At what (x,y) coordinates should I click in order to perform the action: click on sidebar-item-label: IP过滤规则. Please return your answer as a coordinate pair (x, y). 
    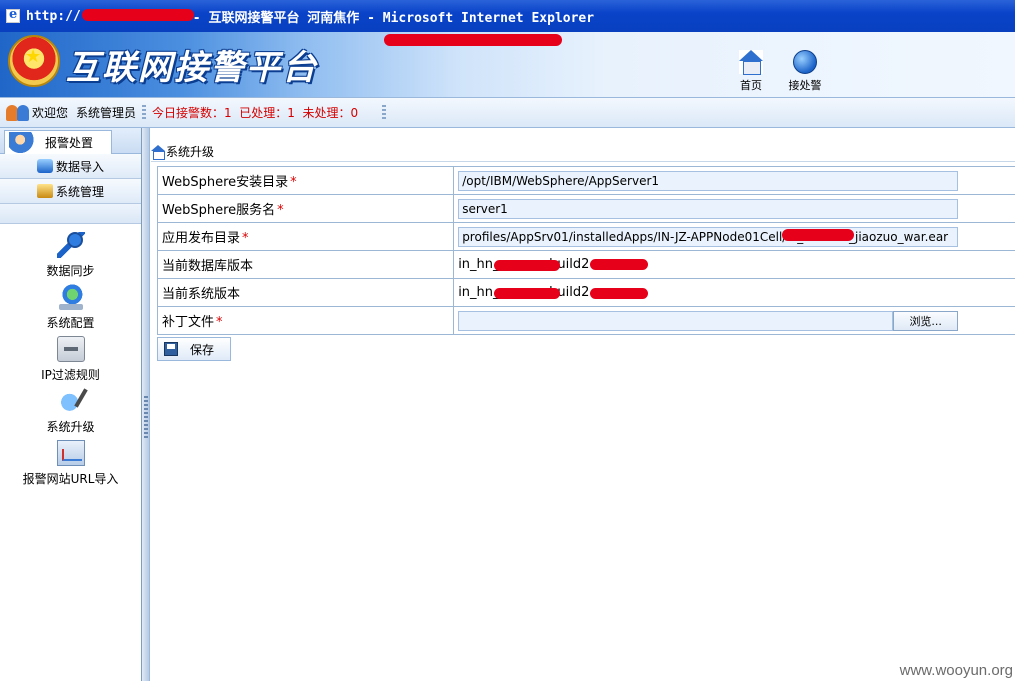
    Looking at the image, I should click on (70, 375).